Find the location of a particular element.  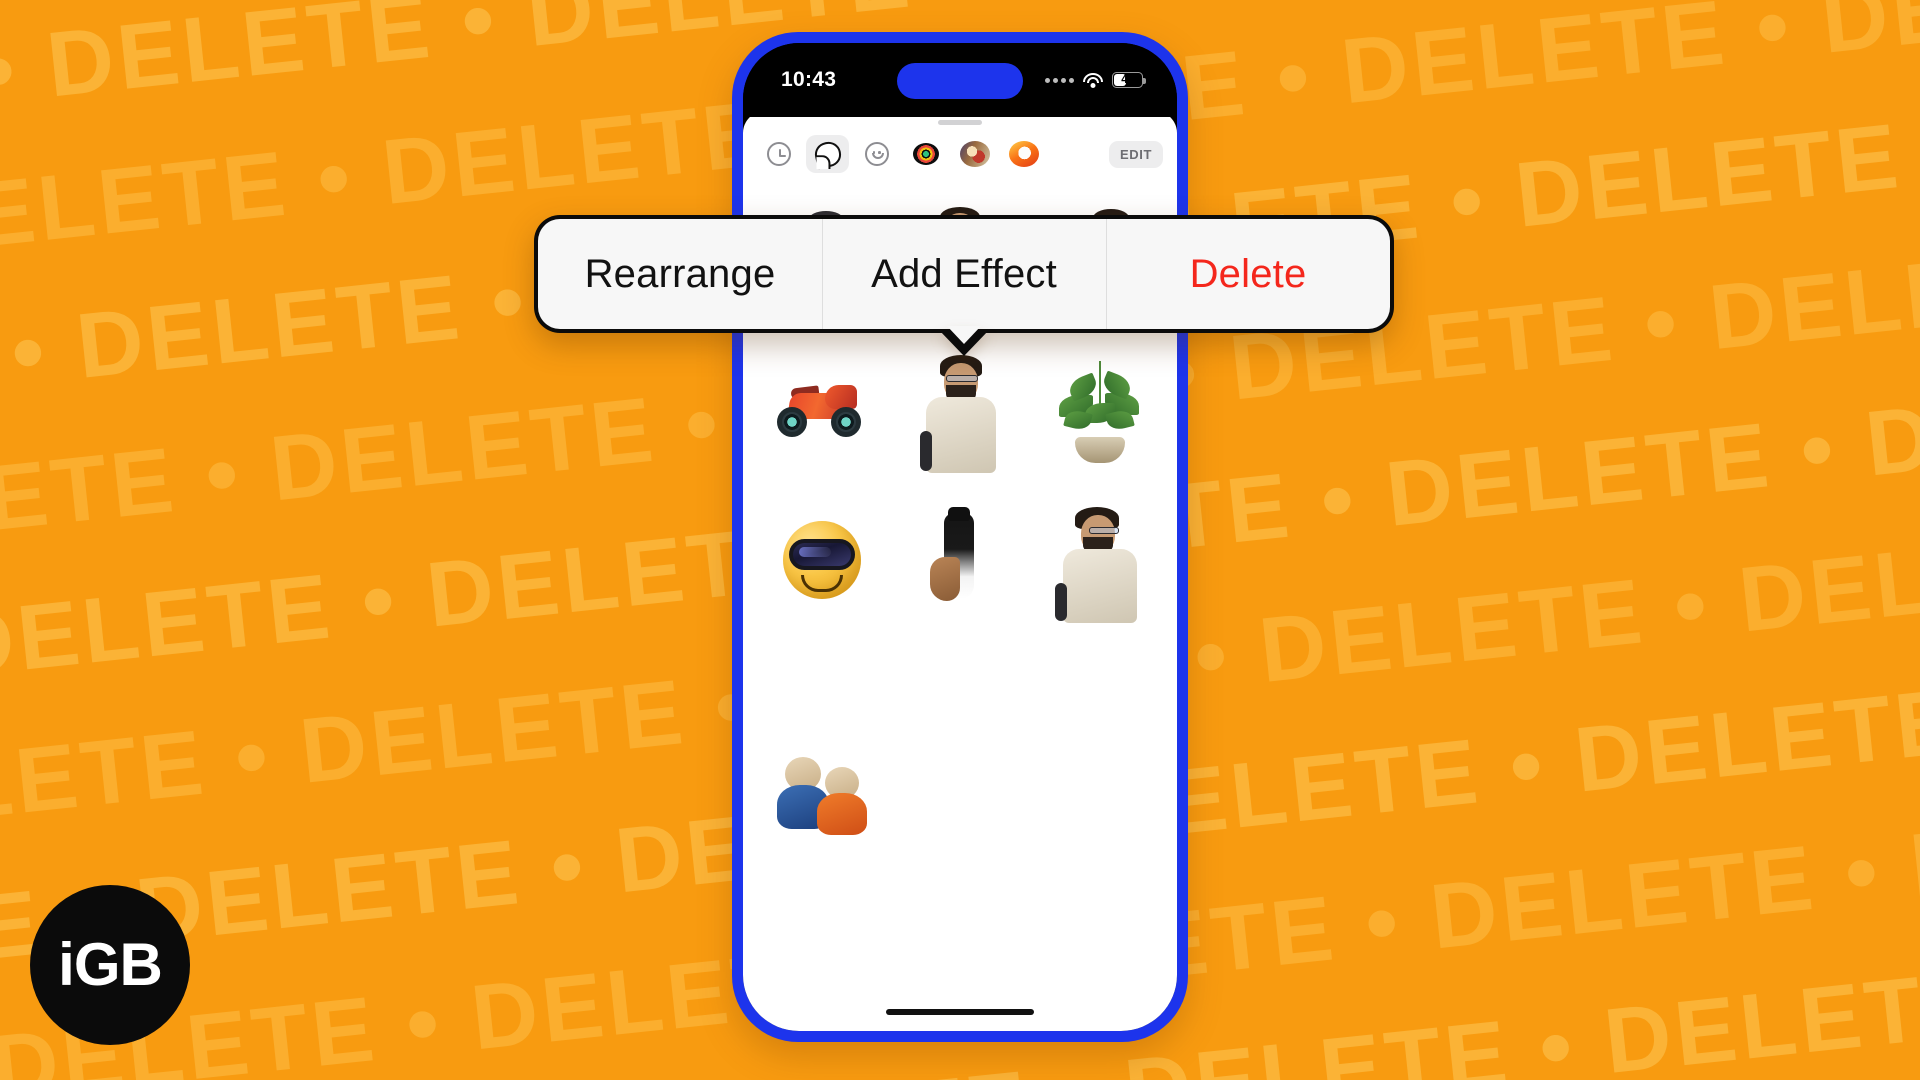

edit-button: EDIT is located at coordinates (1135, 154).